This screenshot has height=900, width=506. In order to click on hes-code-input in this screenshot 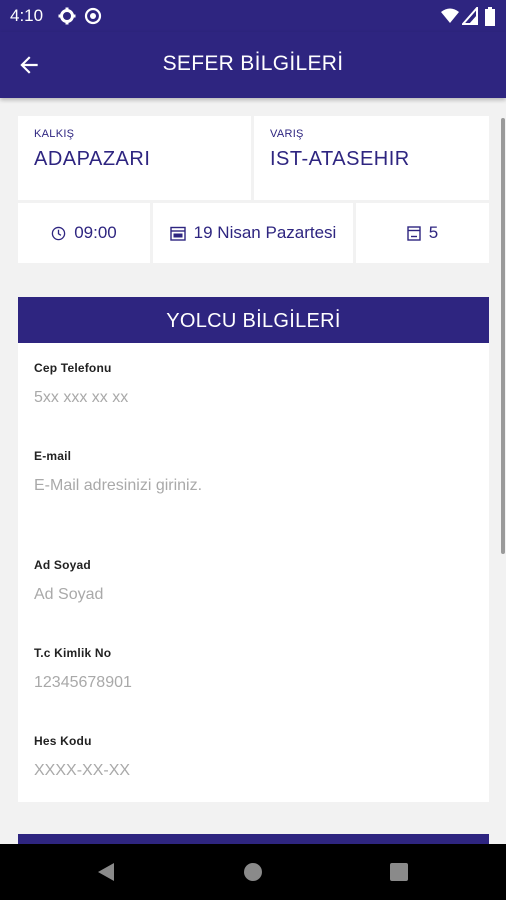, I will do `click(244, 771)`.